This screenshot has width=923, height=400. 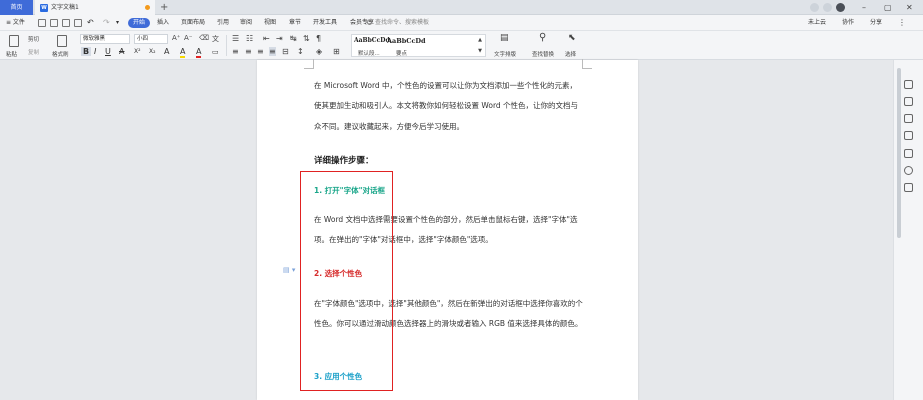 What do you see at coordinates (908, 153) in the screenshot?
I see `image-icon` at bounding box center [908, 153].